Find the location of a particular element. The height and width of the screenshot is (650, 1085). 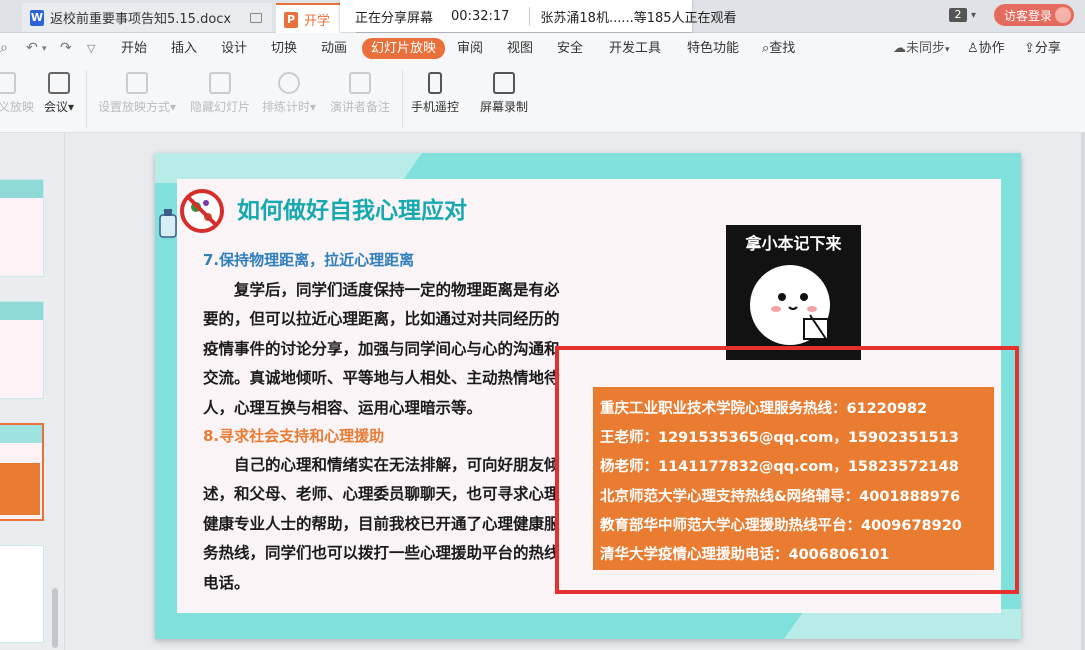

custom-show-button: 义放映 is located at coordinates (17, 101).